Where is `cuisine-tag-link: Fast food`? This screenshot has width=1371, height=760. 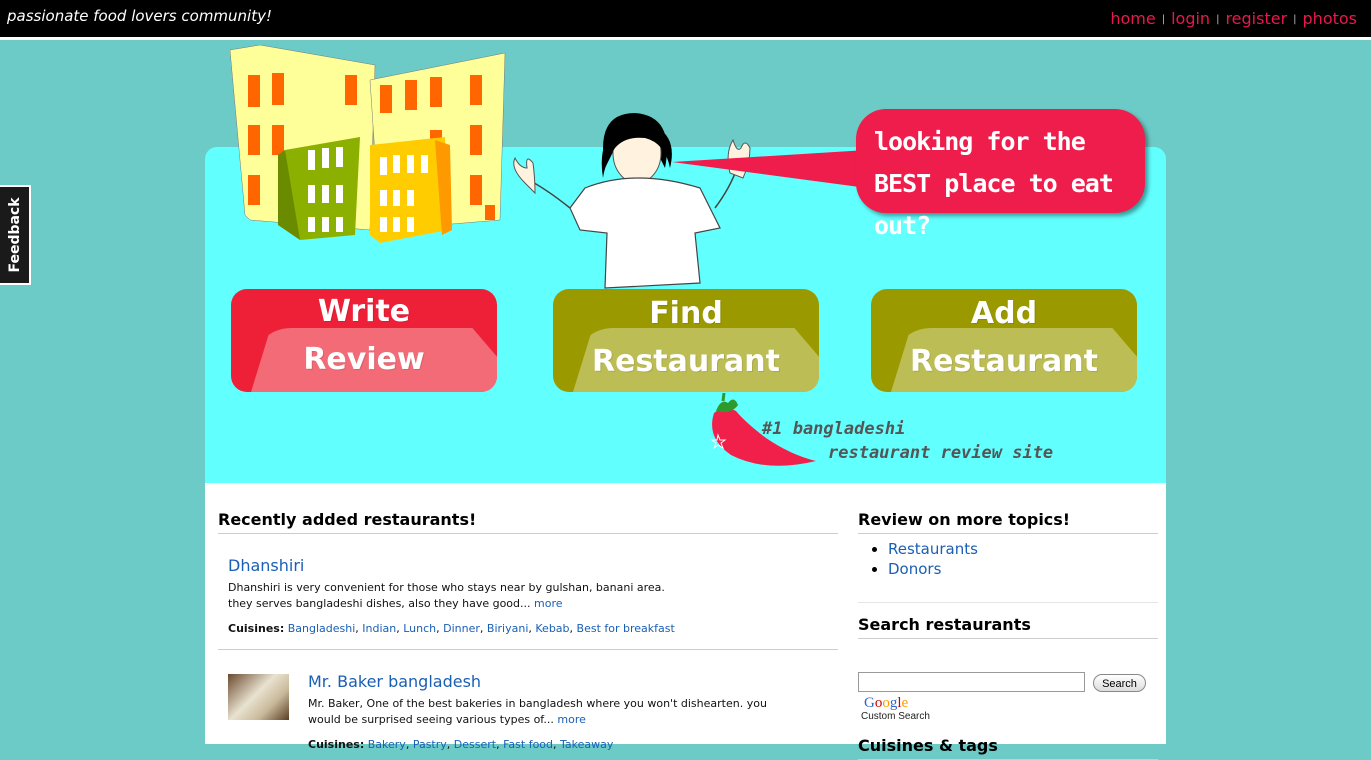
cuisine-tag-link: Fast food is located at coordinates (528, 744).